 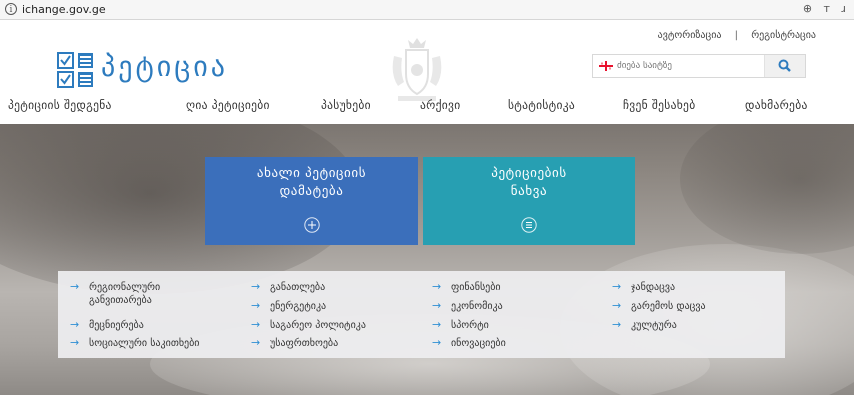 I want to click on category-link: → სპორტი, so click(x=460, y=325).